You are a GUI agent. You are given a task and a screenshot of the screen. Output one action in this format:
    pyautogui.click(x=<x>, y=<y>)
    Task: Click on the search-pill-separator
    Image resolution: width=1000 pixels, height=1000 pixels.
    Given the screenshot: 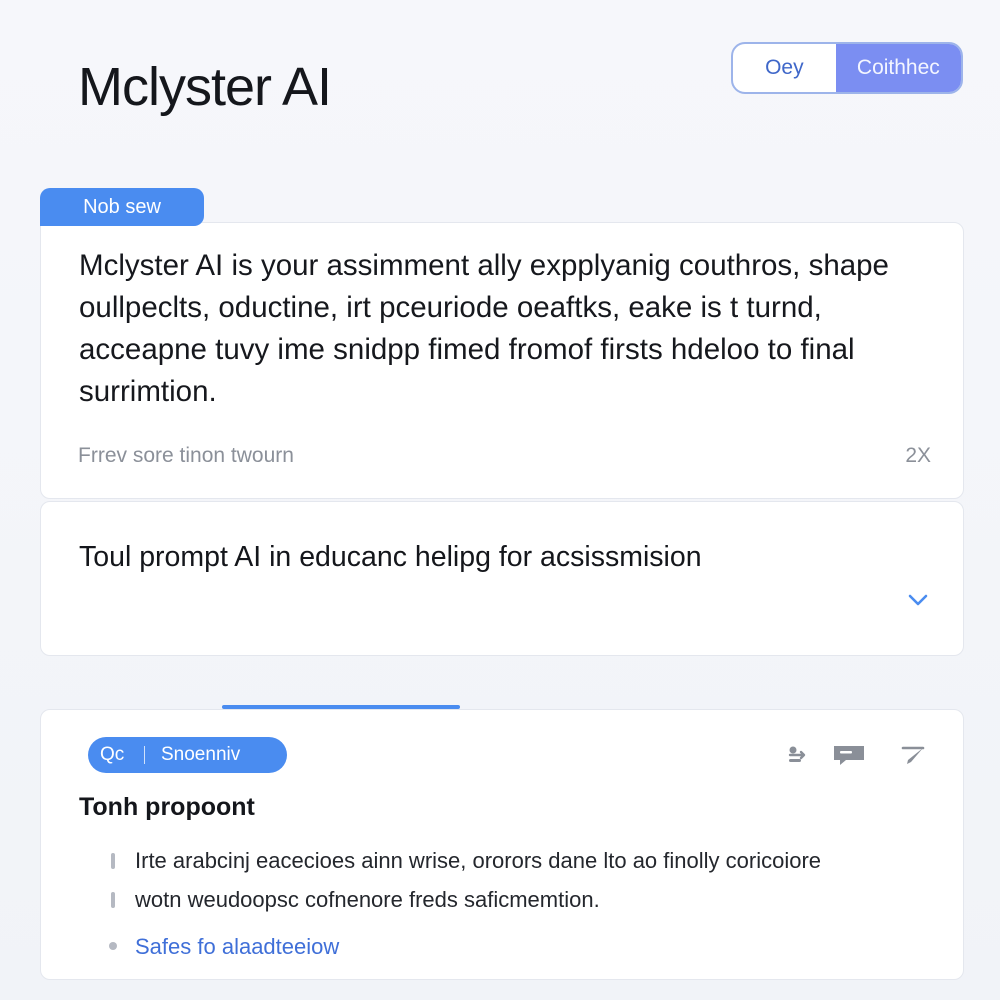 What is the action you would take?
    pyautogui.click(x=144, y=755)
    